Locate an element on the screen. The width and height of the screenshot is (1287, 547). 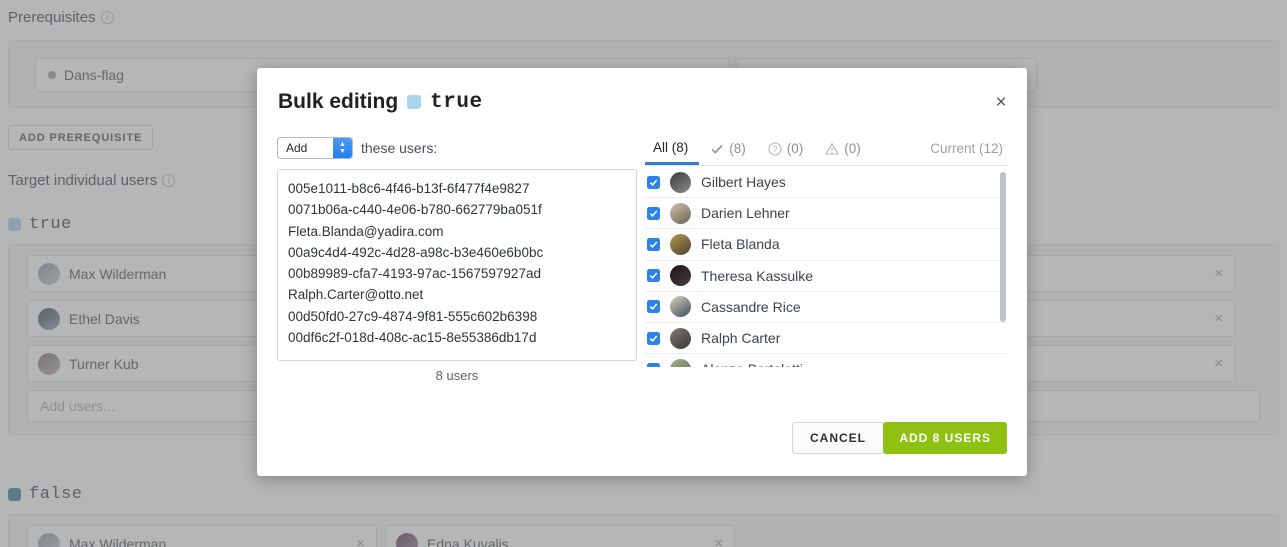
action-select: Add ▲ ▼ is located at coordinates (315, 148).